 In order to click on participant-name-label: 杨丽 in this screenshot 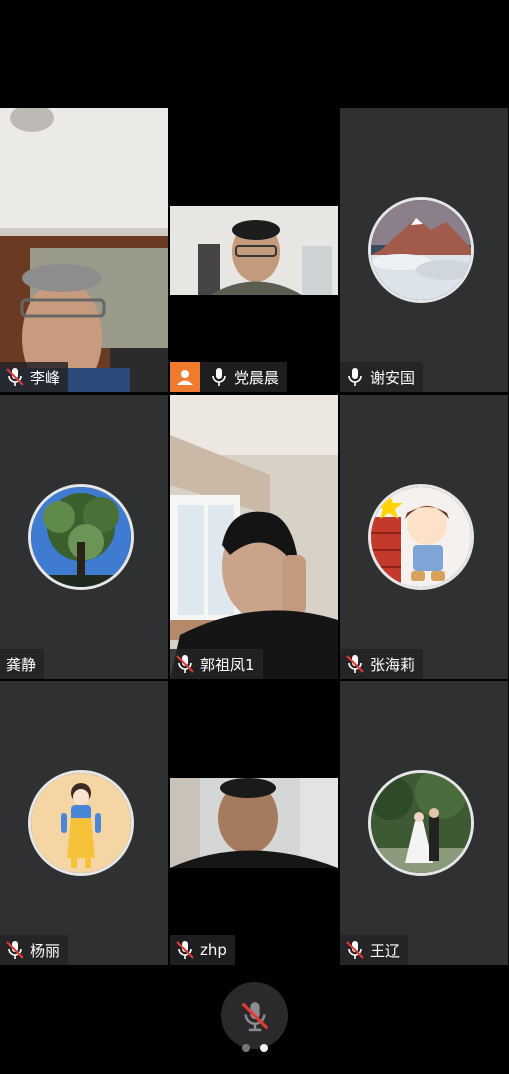, I will do `click(34, 950)`.